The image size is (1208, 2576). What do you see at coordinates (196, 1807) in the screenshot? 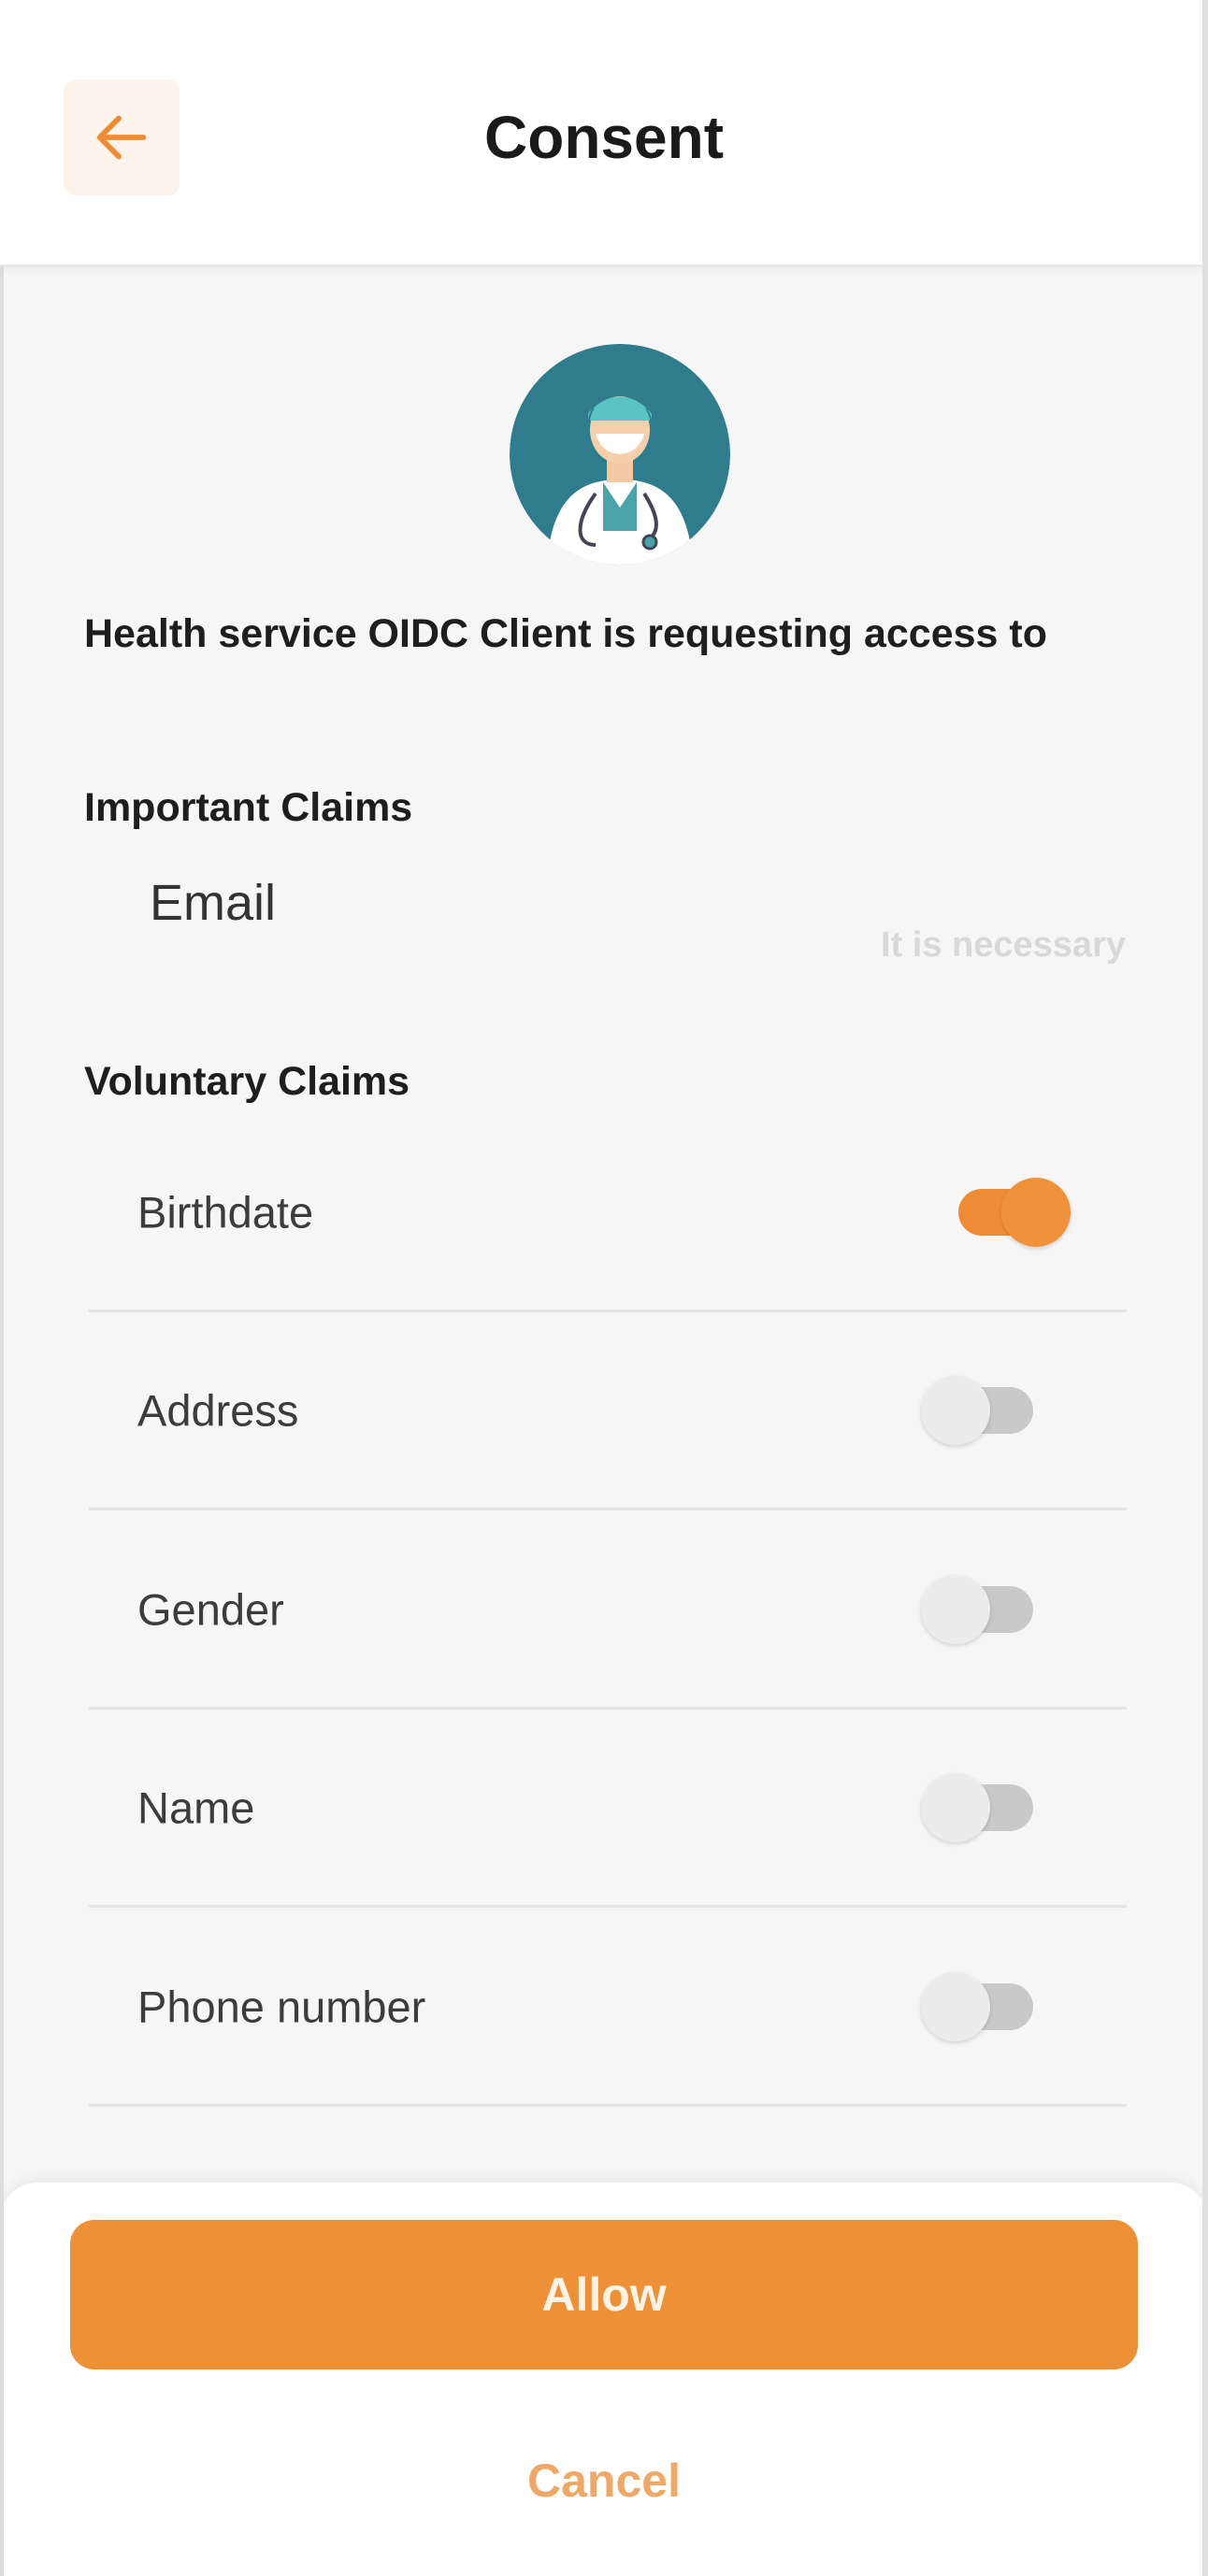
I see `claim-label: Name` at bounding box center [196, 1807].